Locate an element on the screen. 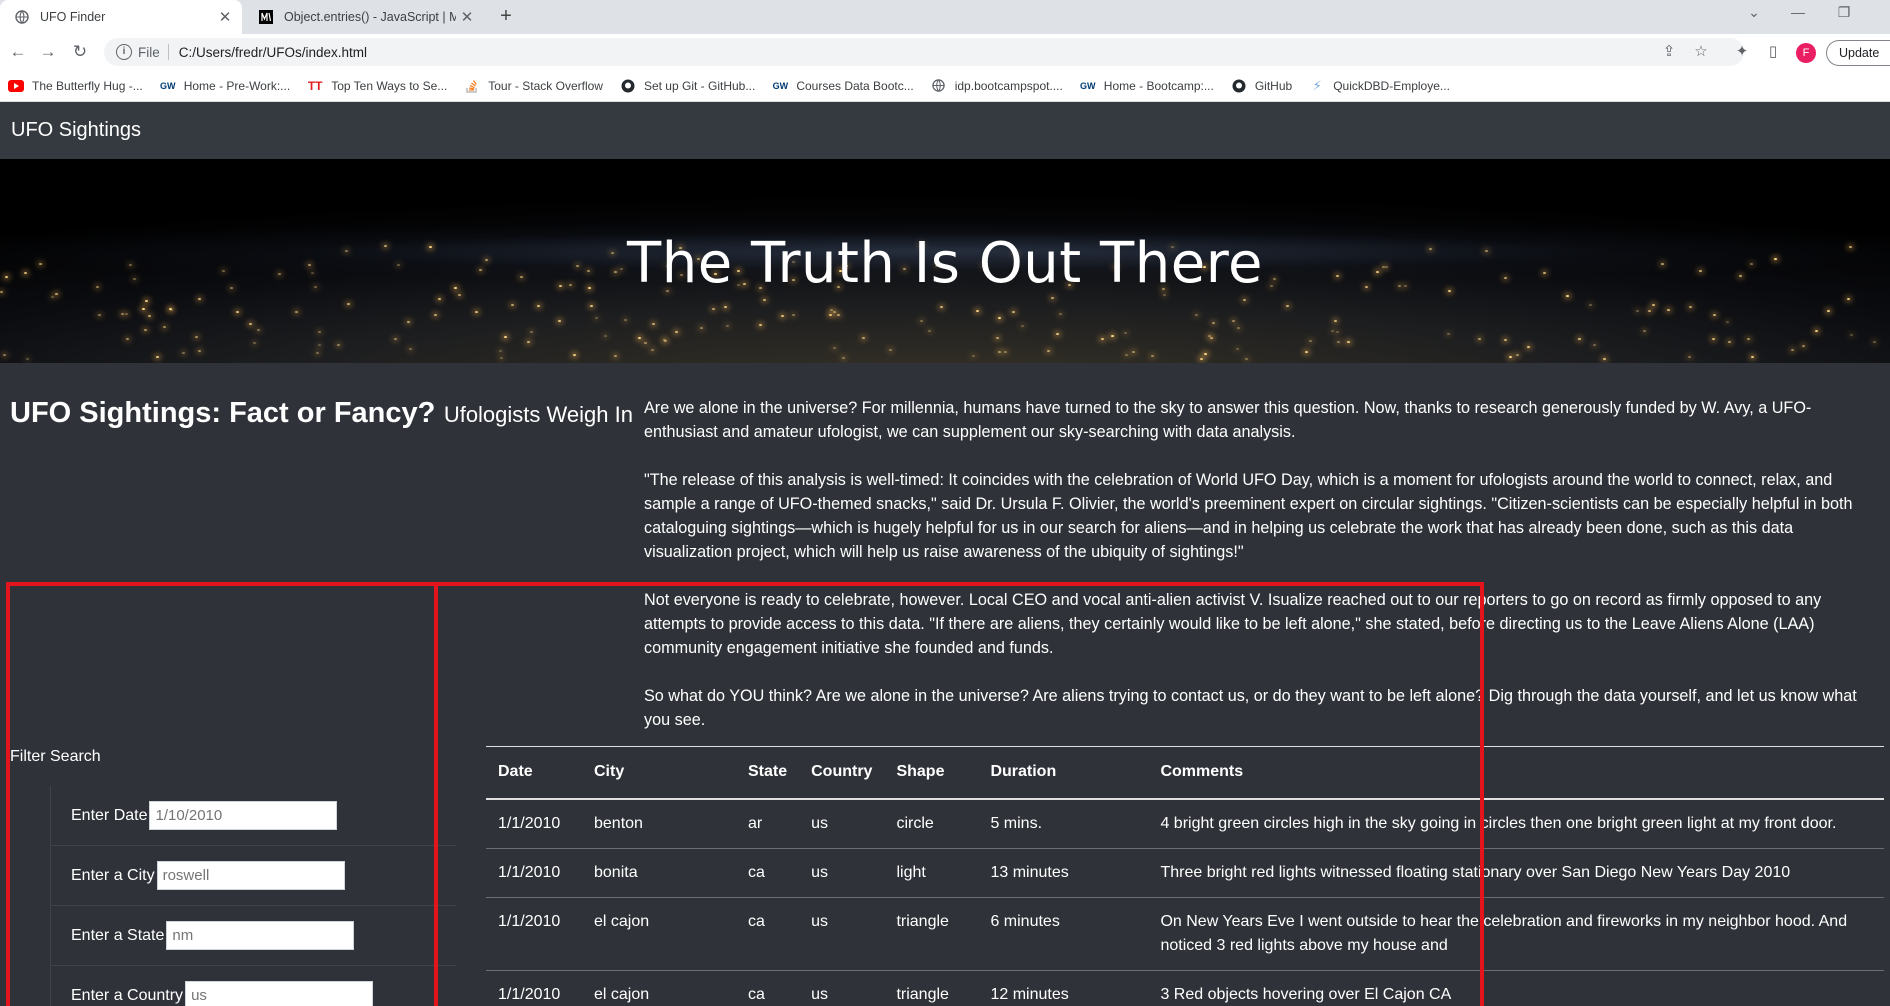 Image resolution: width=1890 pixels, height=1006 pixels. address-bar: i File C:/Users/fredr/UFOs/index.html is located at coordinates (924, 52).